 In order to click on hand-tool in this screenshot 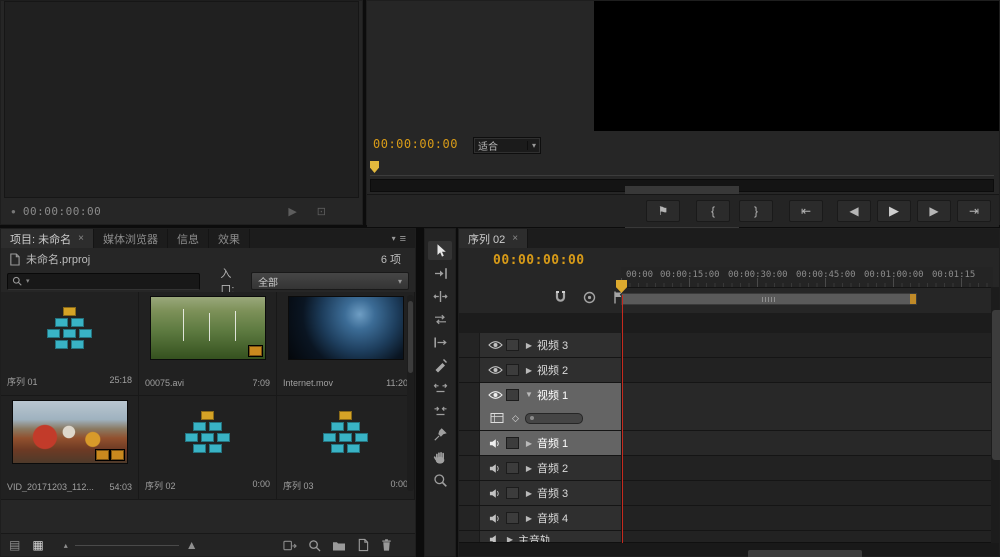, I will do `click(440, 457)`.